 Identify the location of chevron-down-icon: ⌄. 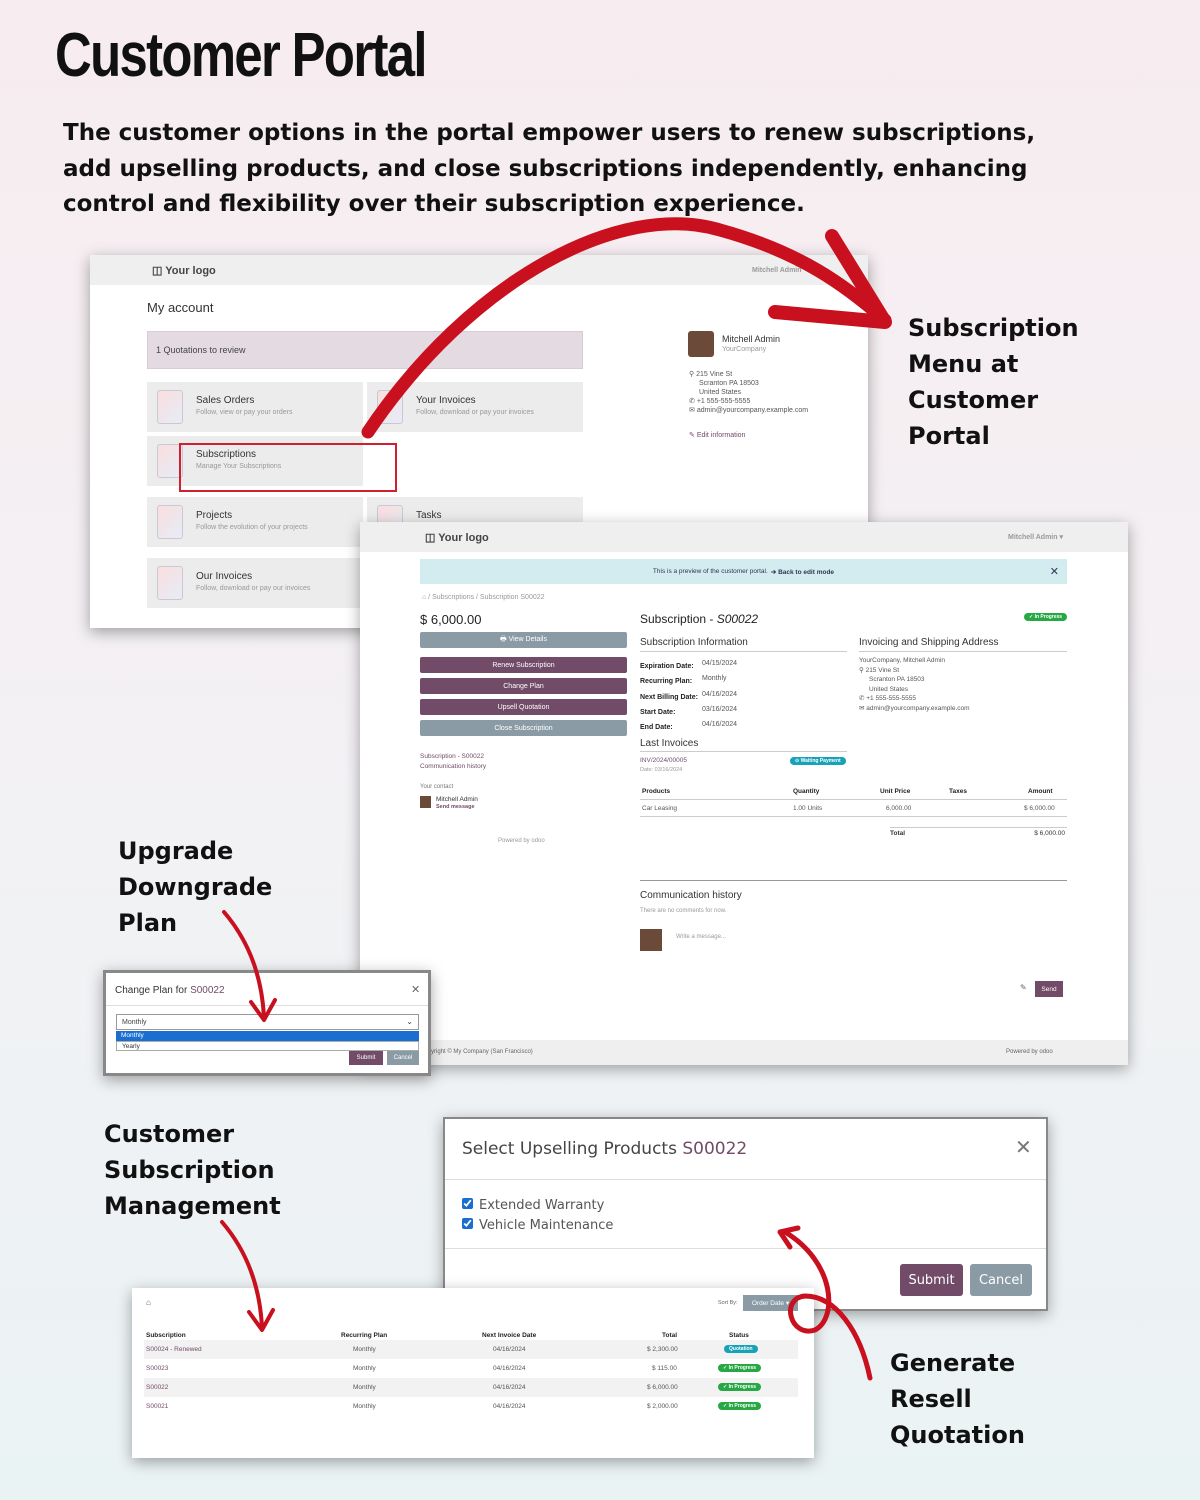
(409, 1021).